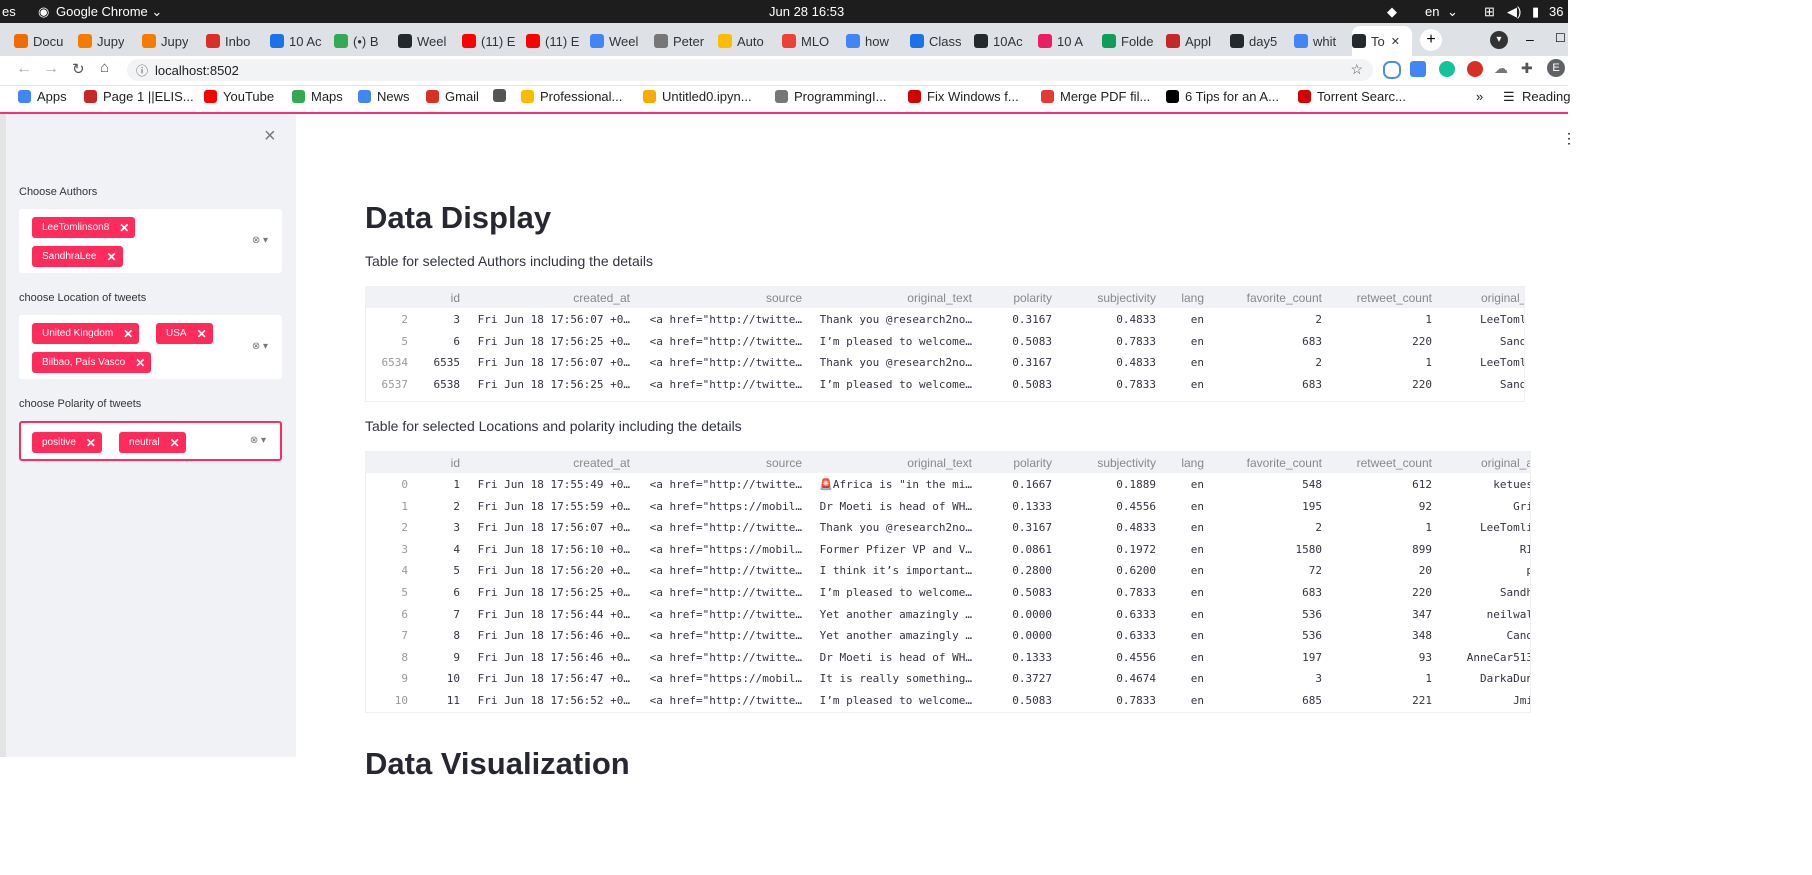 The width and height of the screenshot is (1812, 875). What do you see at coordinates (104, 67) in the screenshot?
I see `home-icon: ⌂` at bounding box center [104, 67].